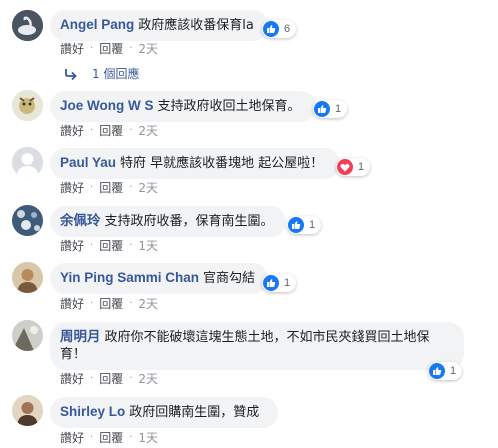  What do you see at coordinates (229, 106) in the screenshot?
I see `comment-text: 支持政府收回土地保育。` at bounding box center [229, 106].